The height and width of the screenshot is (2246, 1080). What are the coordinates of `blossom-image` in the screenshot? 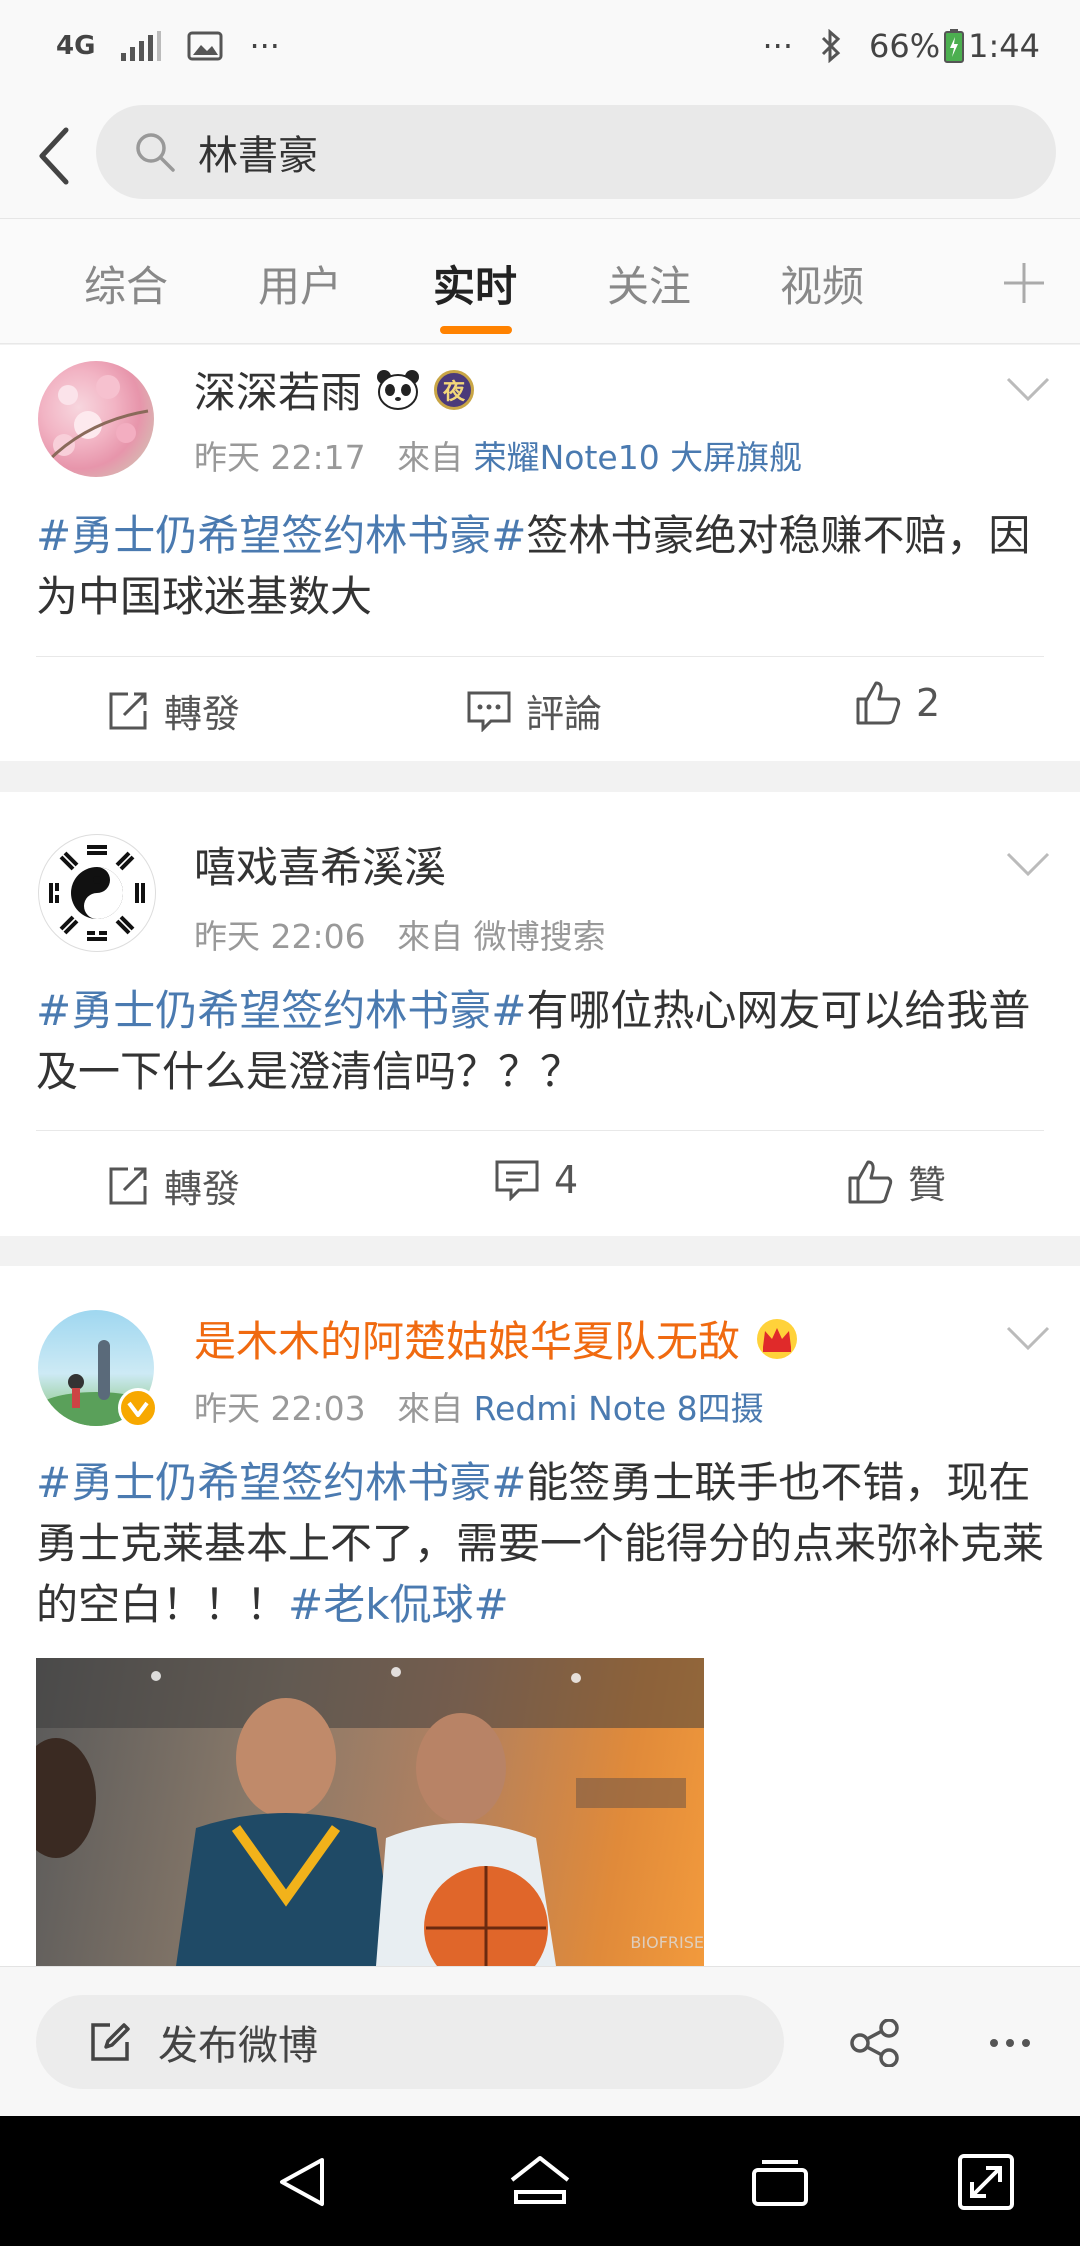 It's located at (97, 419).